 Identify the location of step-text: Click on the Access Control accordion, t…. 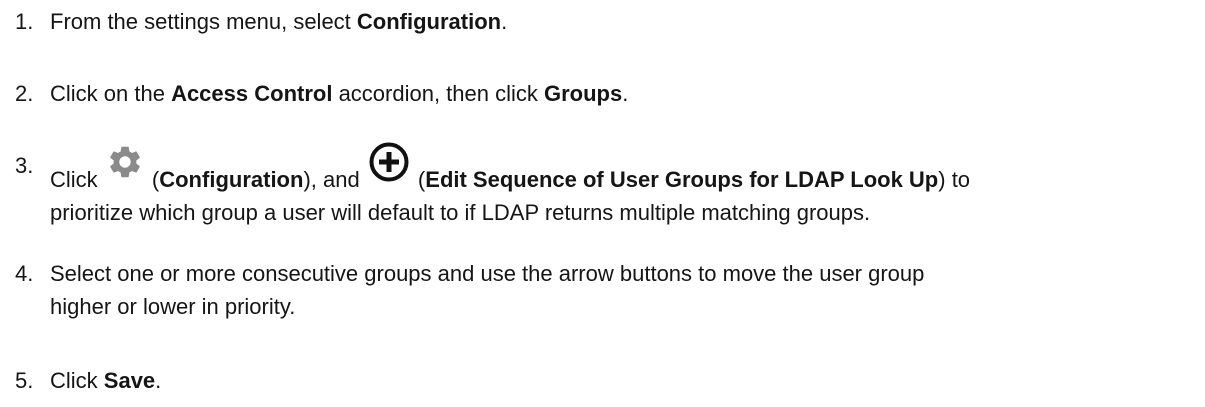
(605, 93).